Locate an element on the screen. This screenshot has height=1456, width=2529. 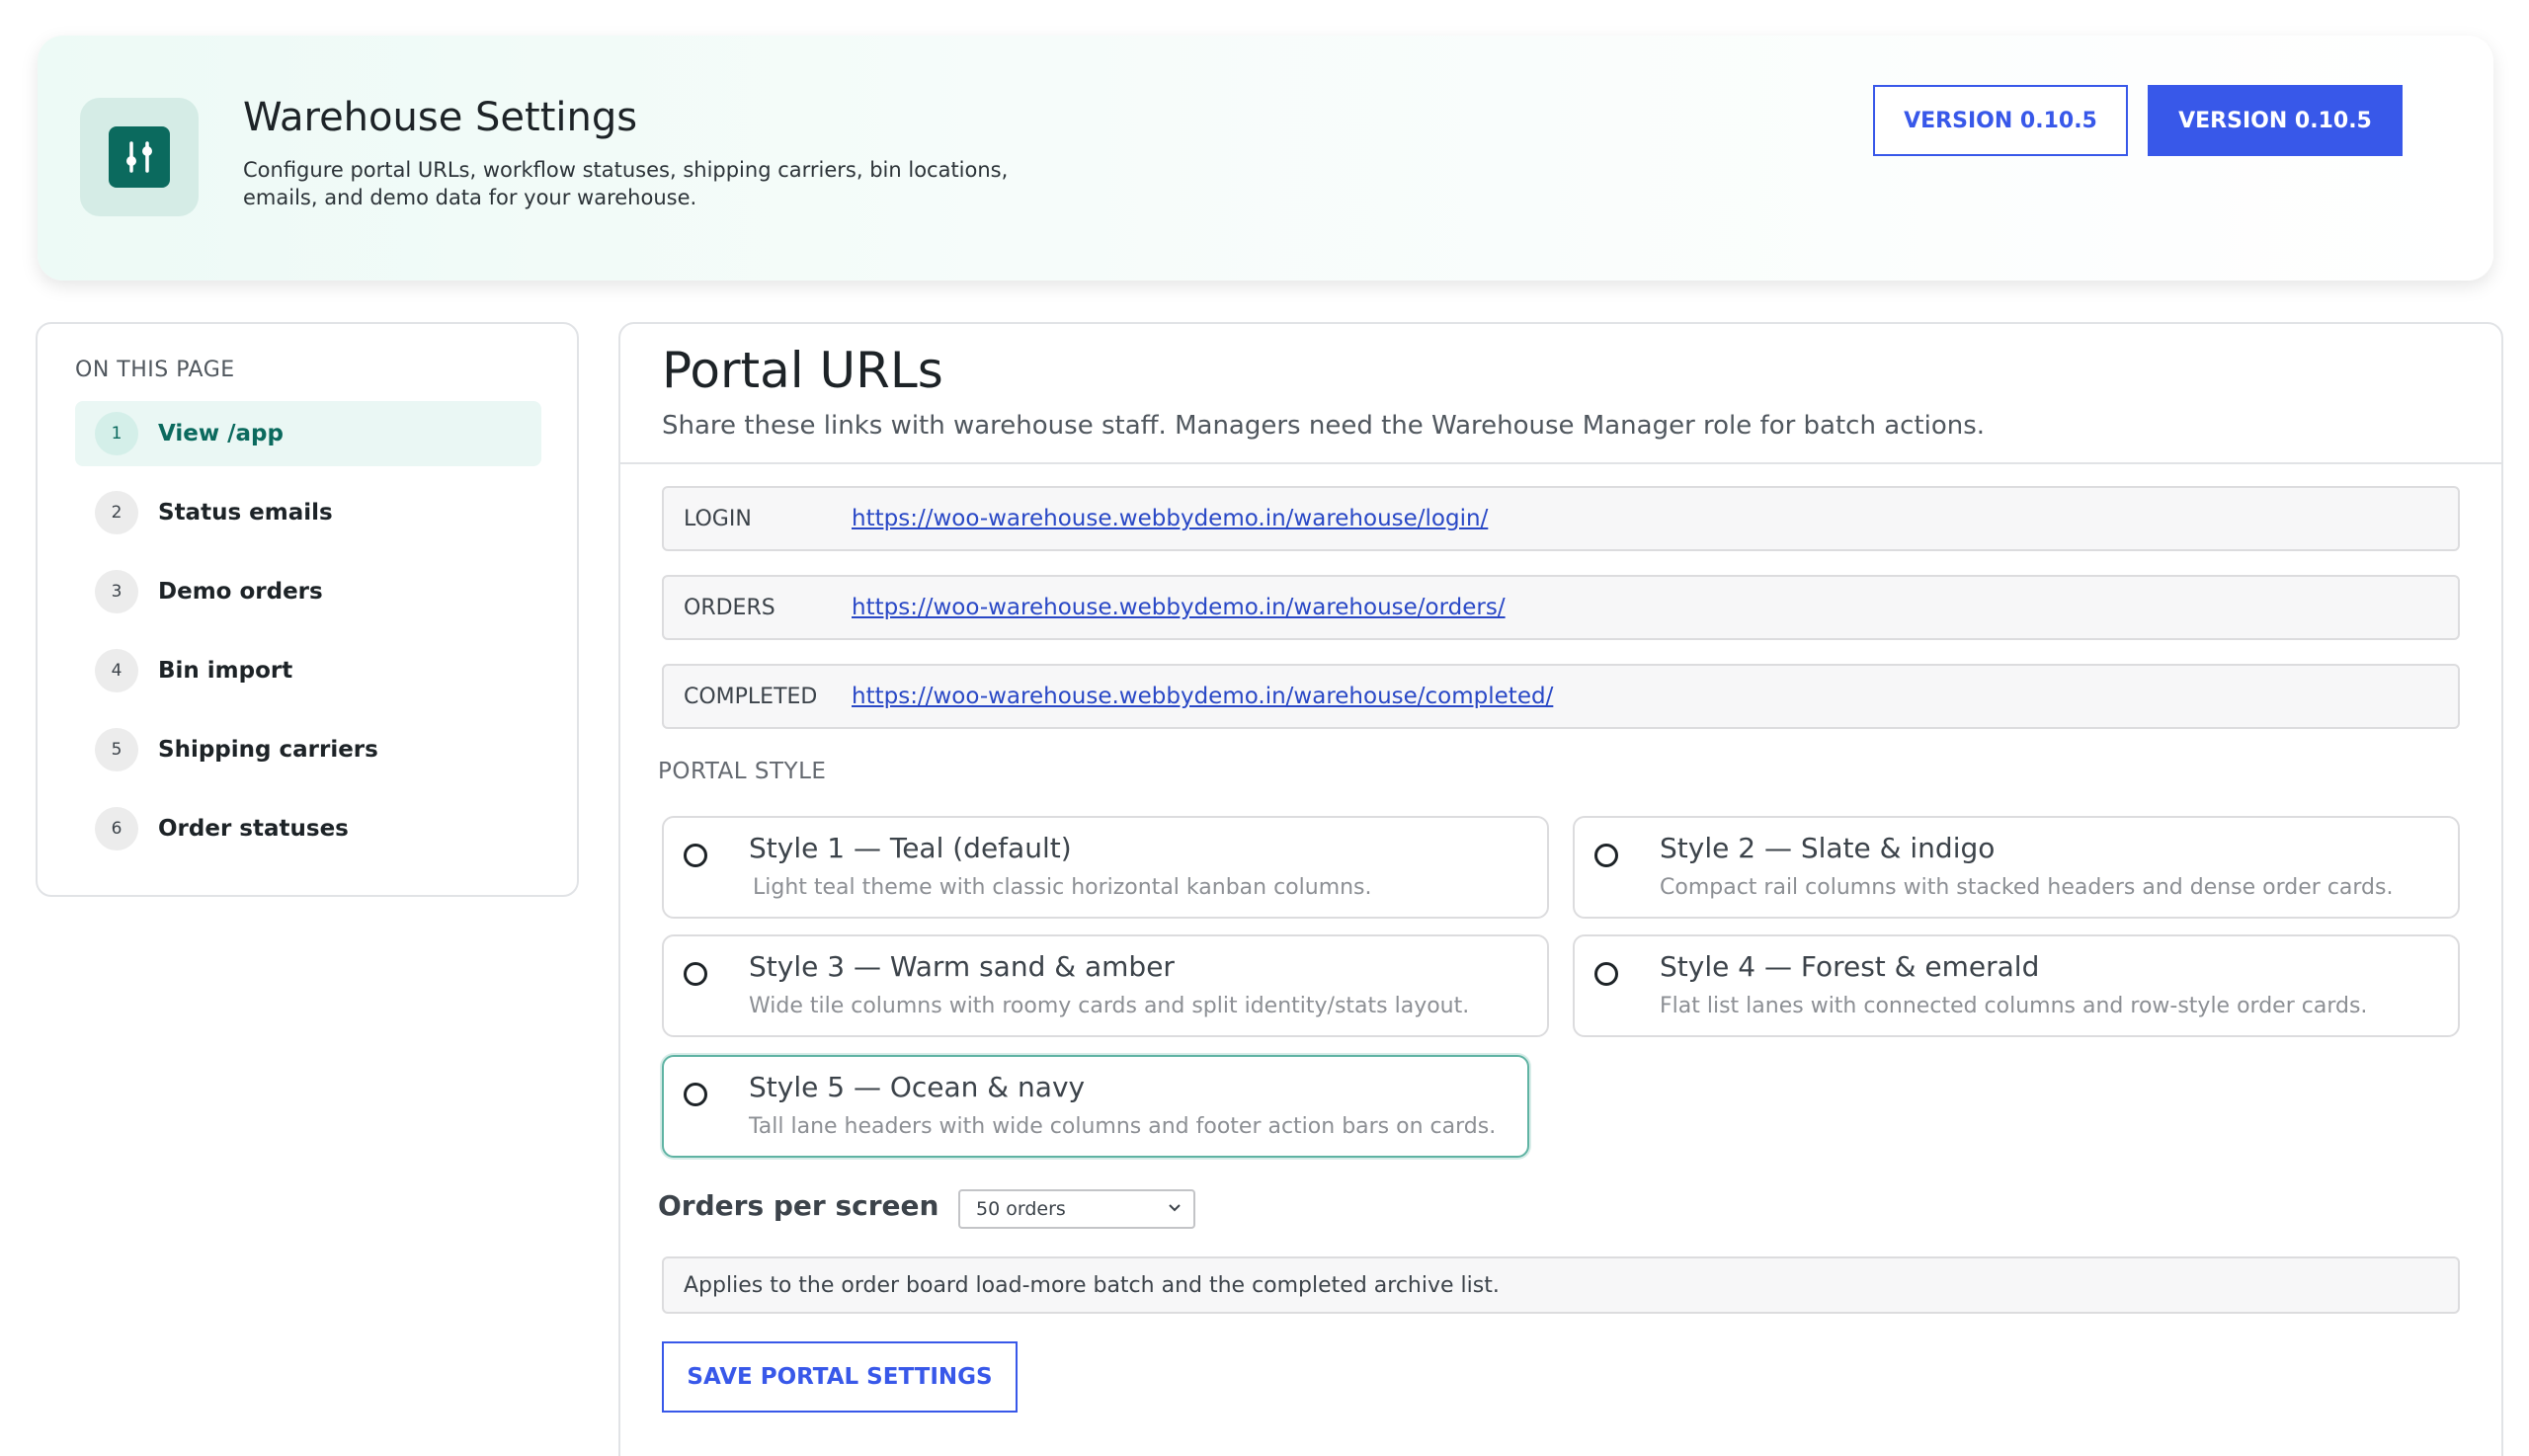
nav-number-badge: 1 is located at coordinates (116, 433).